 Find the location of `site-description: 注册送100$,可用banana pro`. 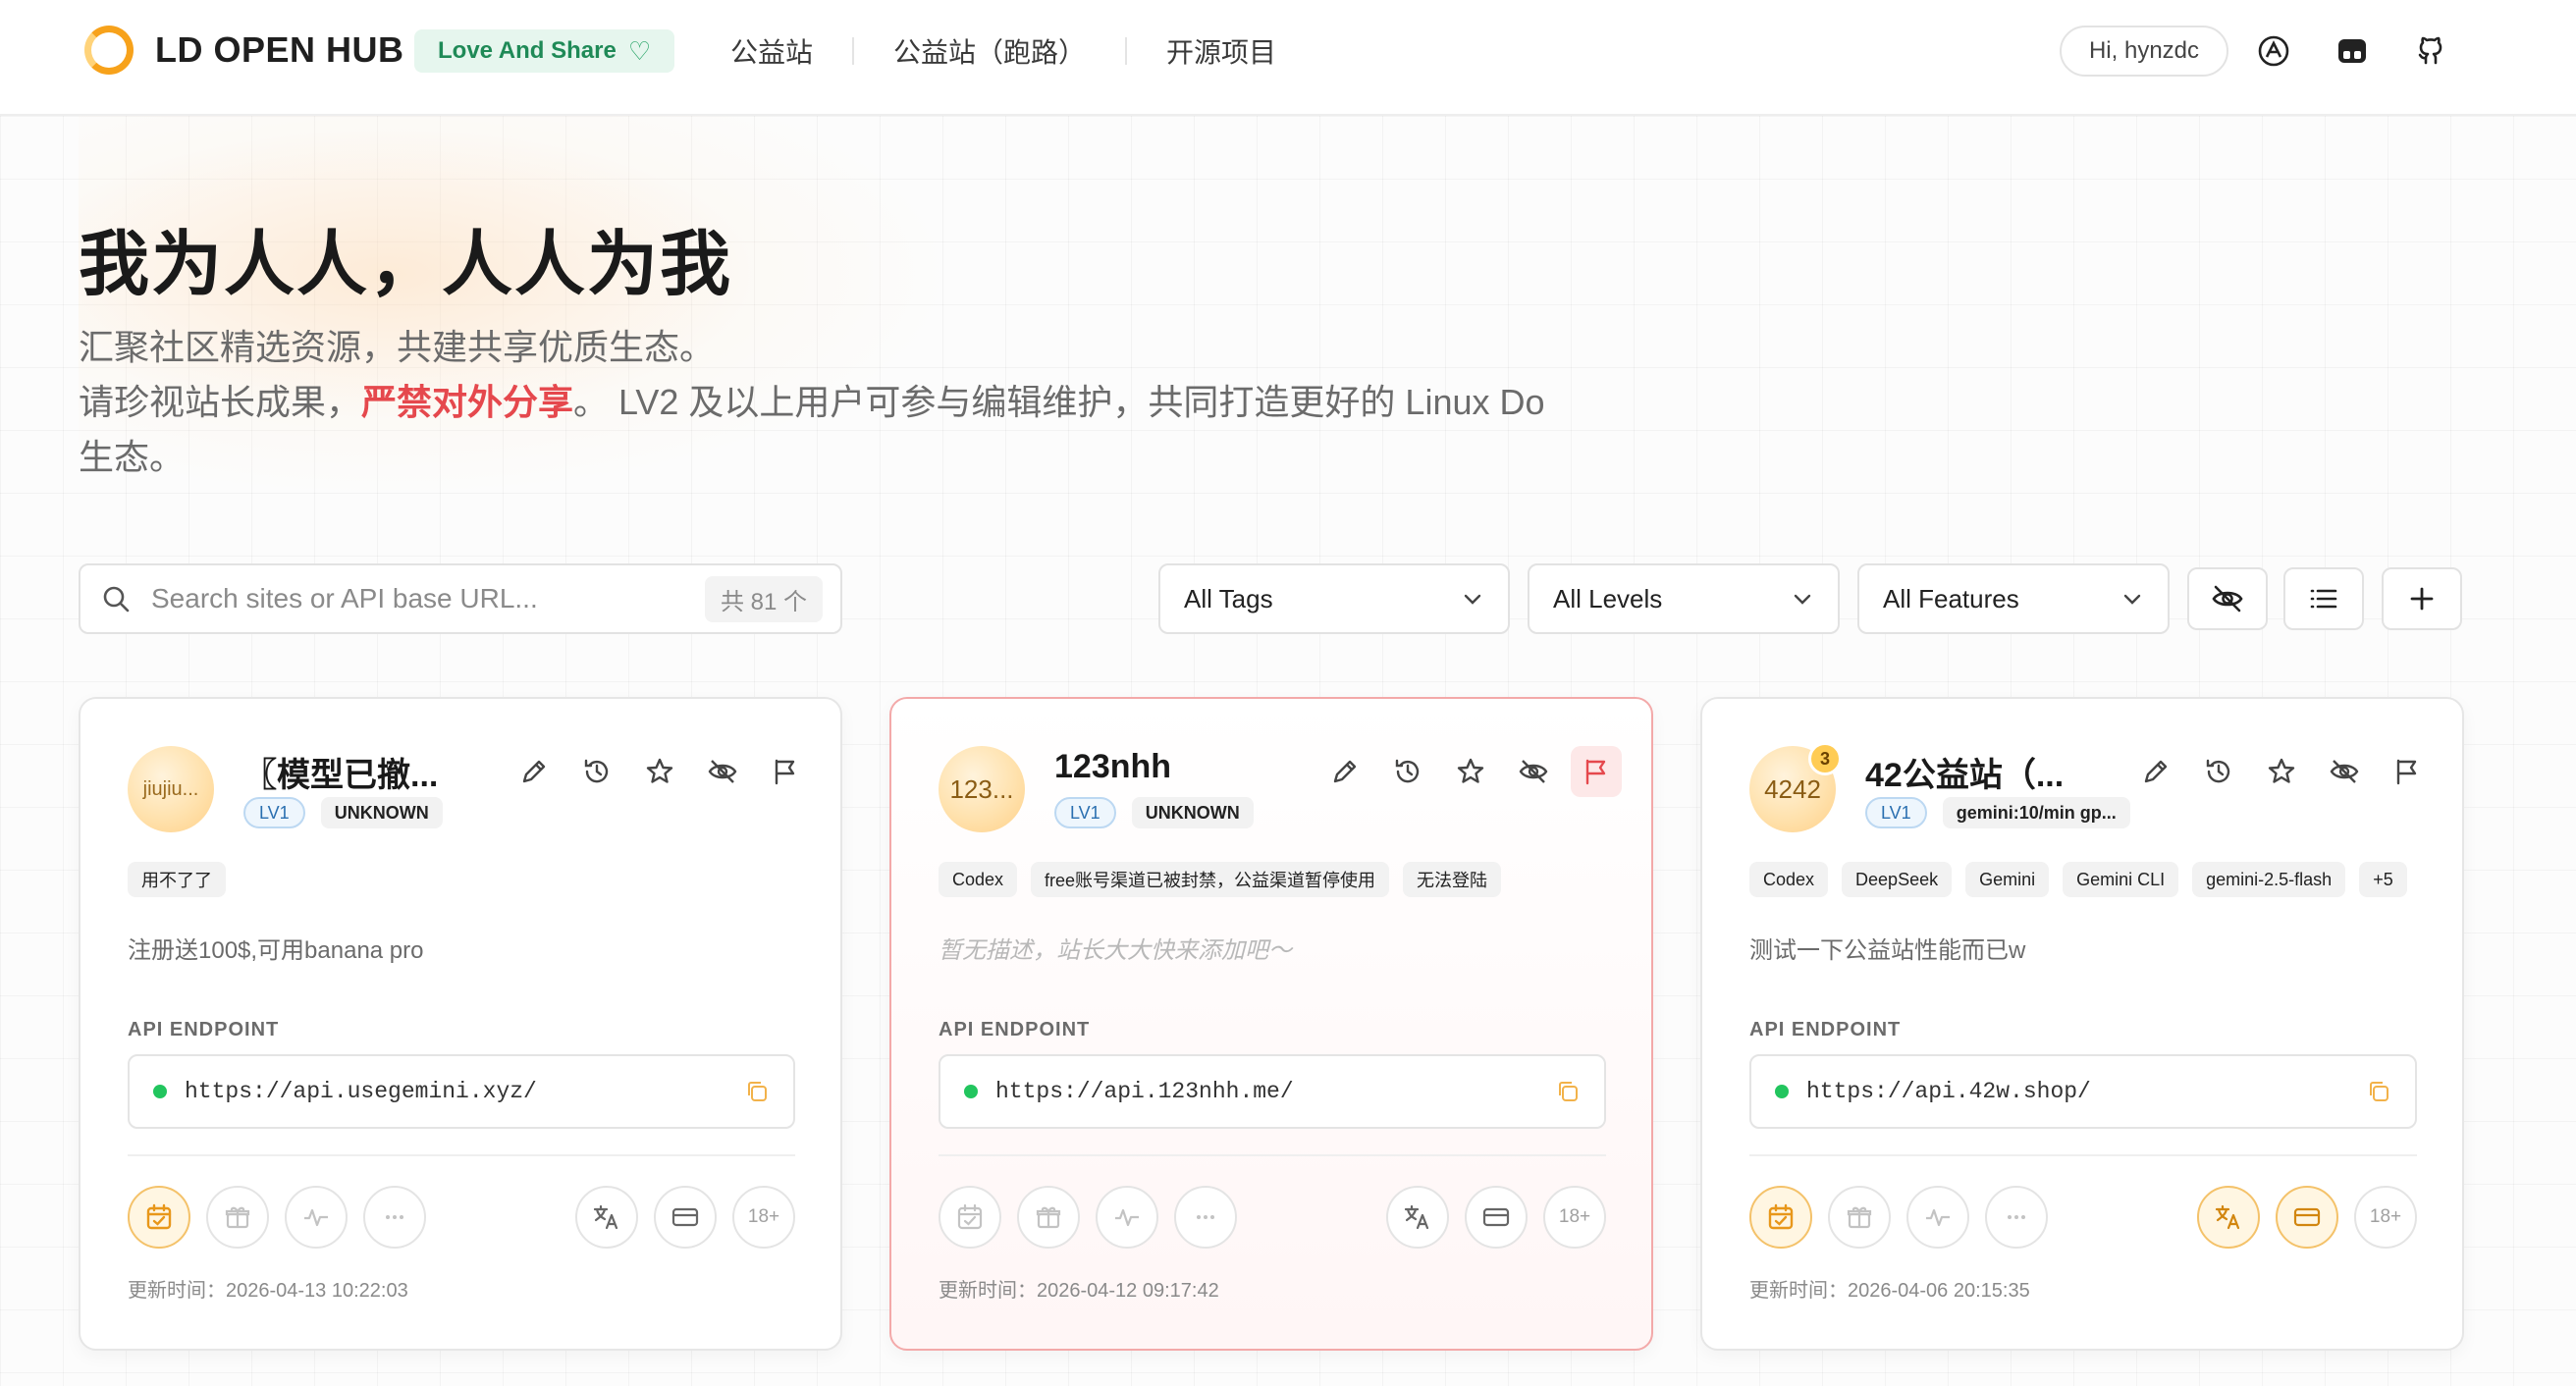

site-description: 注册送100$,可用banana pro is located at coordinates (276, 950).